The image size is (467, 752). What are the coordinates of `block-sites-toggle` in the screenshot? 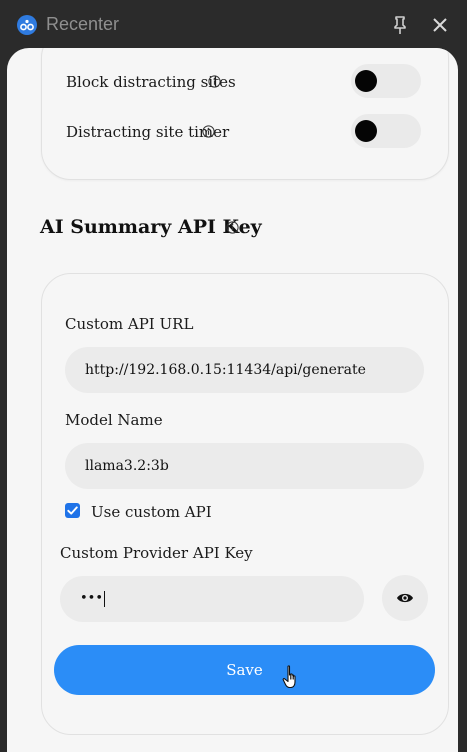 It's located at (386, 81).